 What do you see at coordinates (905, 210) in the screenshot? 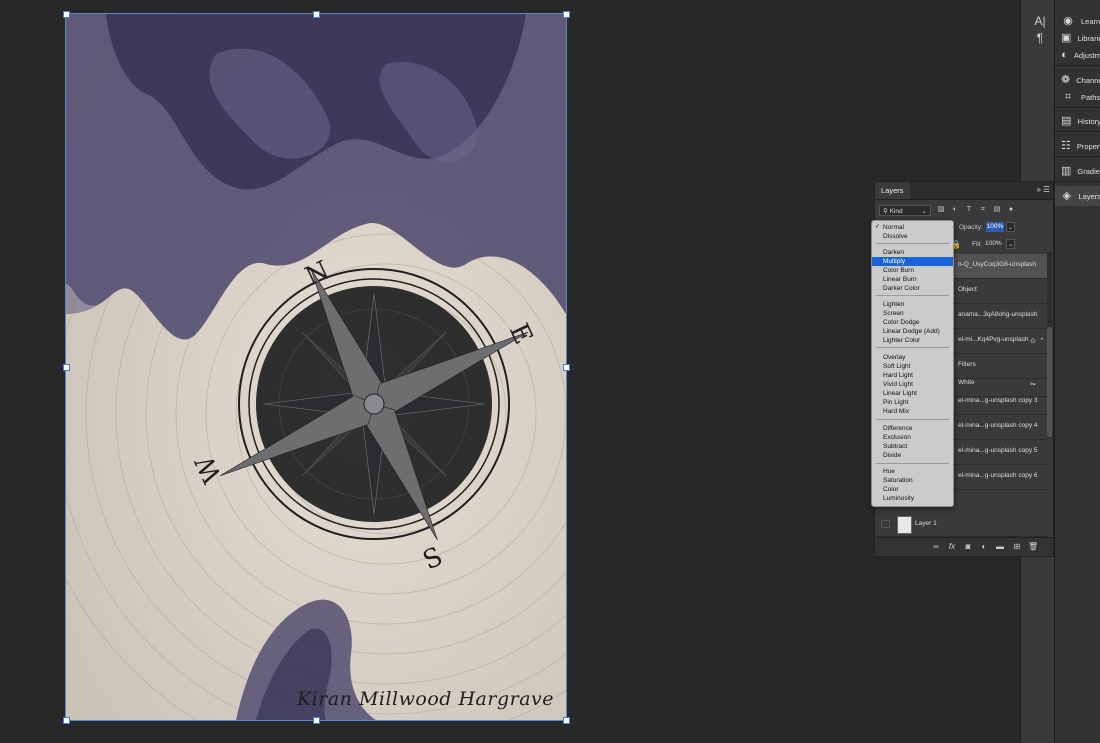
I see `kind-filter-select: ⚲ Kind ⌄` at bounding box center [905, 210].